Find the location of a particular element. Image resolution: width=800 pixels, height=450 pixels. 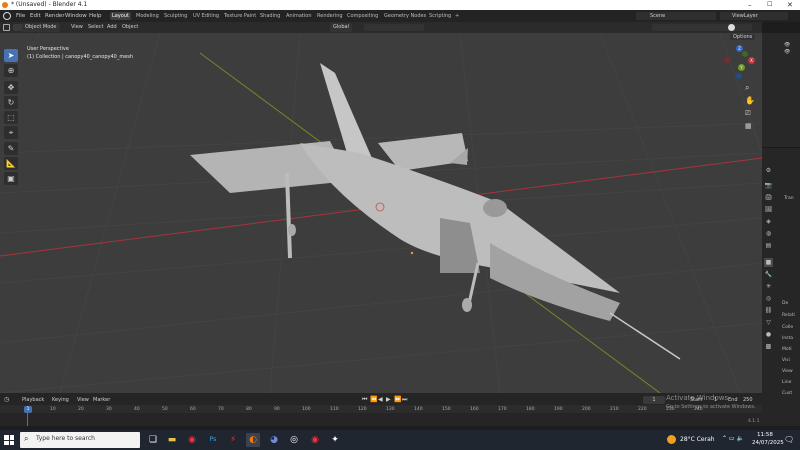

clock-date: 24/07/2025 is located at coordinates (768, 443).